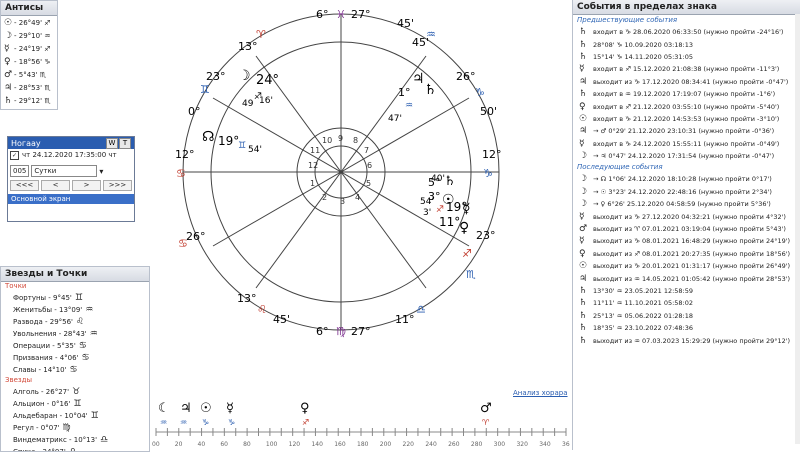  Describe the element at coordinates (164, 408) in the screenshot. I see `moon-icon-tl: ☾` at that location.